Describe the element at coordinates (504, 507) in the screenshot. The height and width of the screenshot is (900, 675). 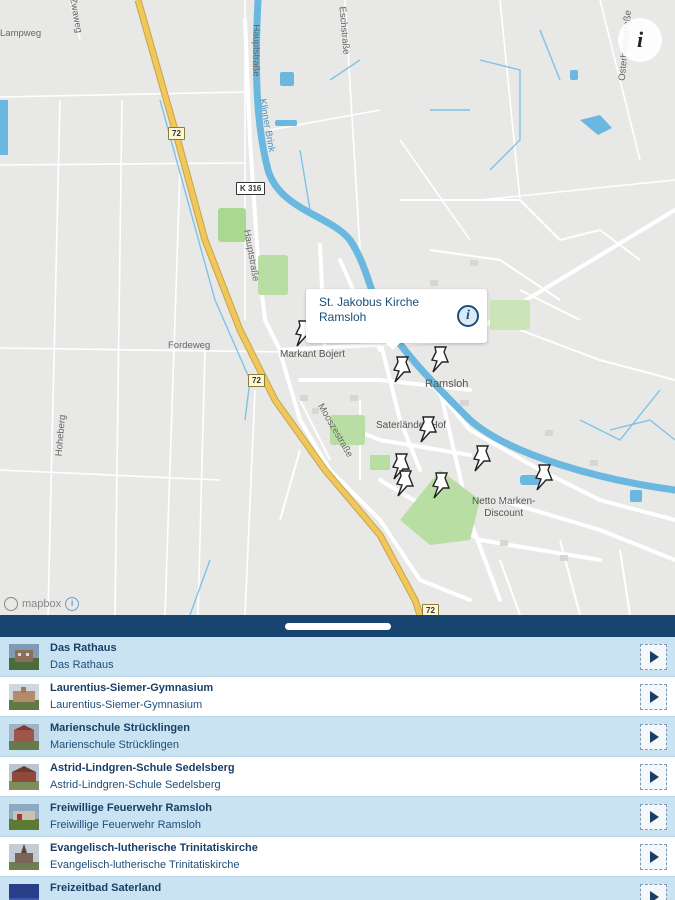
I see `poi-label: Netto Marken- Discount` at that location.